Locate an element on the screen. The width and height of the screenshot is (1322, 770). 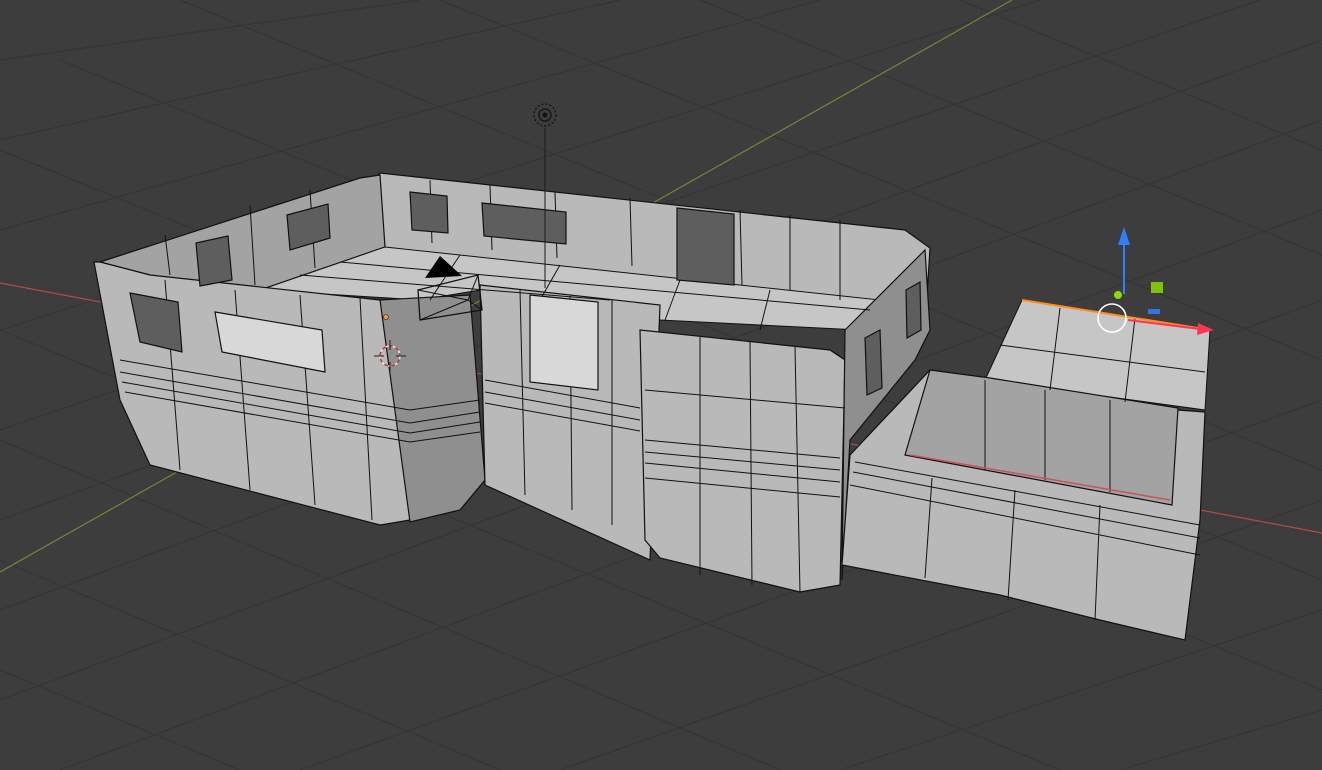
gizmo-y-plane-handle is located at coordinates (1157, 287).